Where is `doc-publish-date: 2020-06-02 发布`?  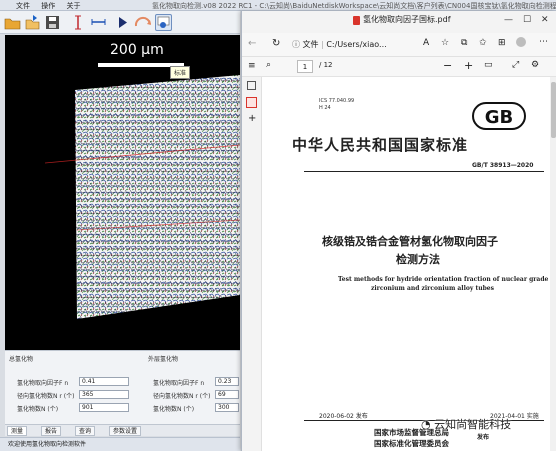
doc-publish-date: 2020-06-02 发布 is located at coordinates (343, 416).